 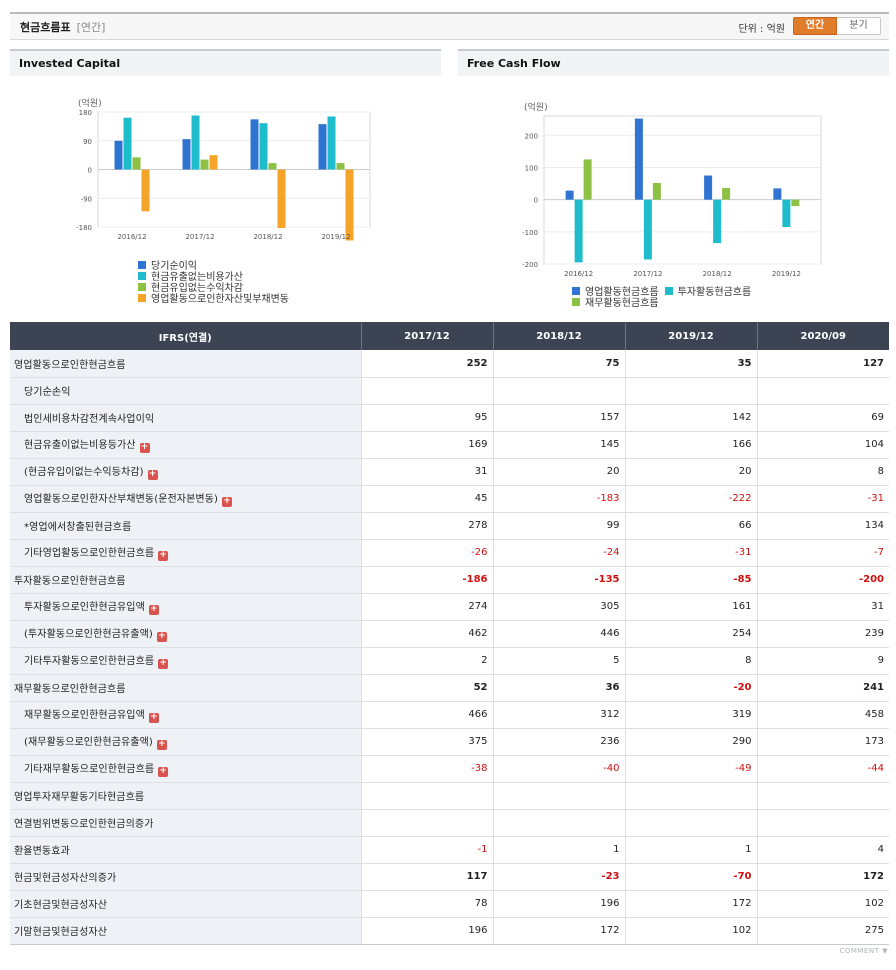 What do you see at coordinates (89, 661) in the screenshot?
I see `row-label: 기타투자활동으로인한현금흐름` at bounding box center [89, 661].